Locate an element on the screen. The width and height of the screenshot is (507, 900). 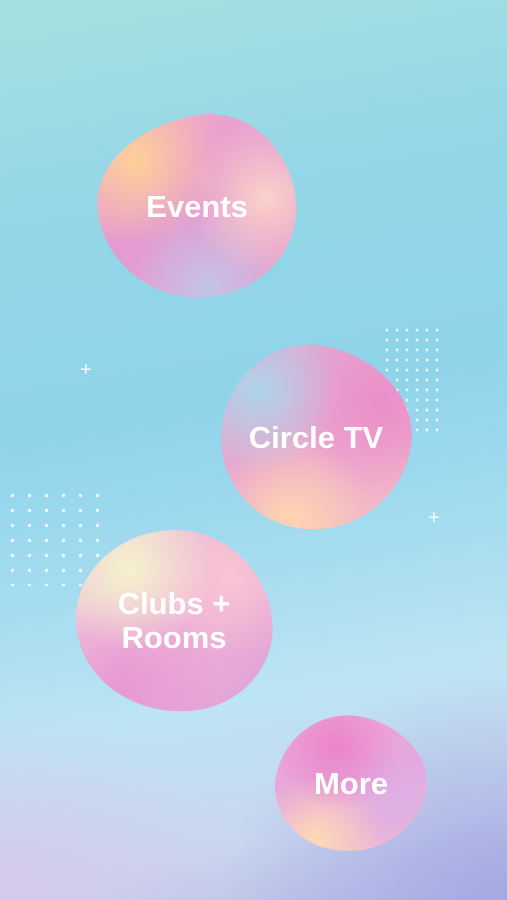
events-button: Events is located at coordinates (197, 207).